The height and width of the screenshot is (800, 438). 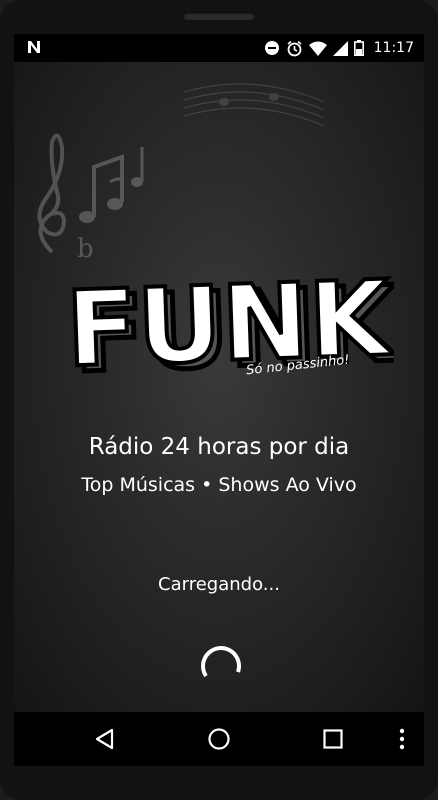 I want to click on recents-button, so click(x=333, y=739).